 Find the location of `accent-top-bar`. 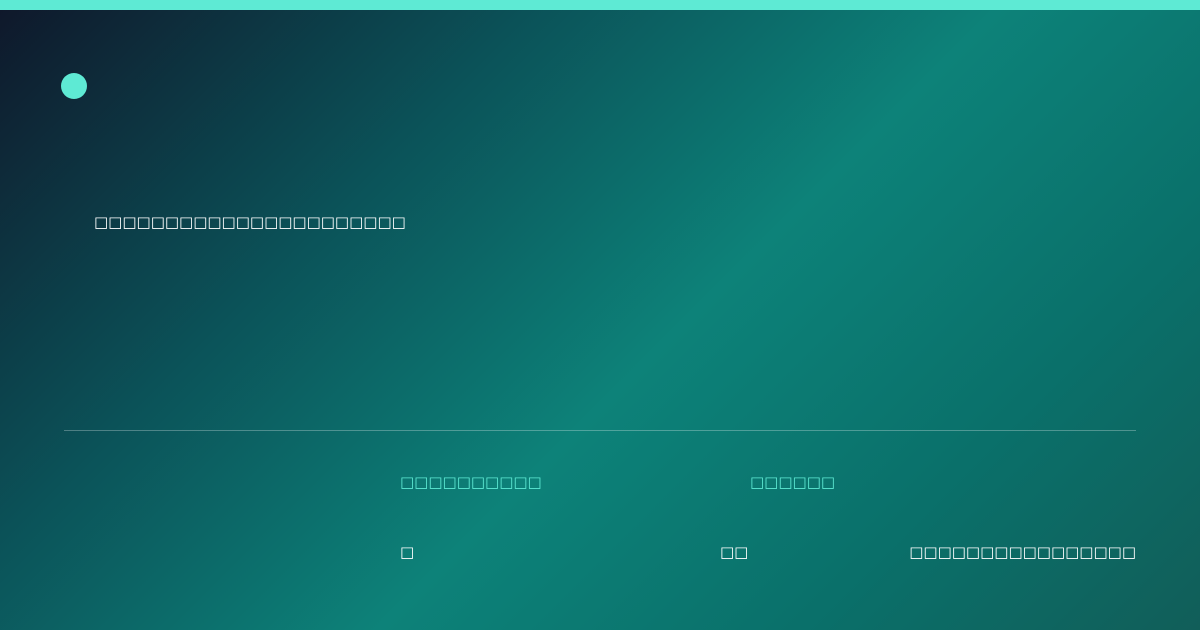

accent-top-bar is located at coordinates (600, 5).